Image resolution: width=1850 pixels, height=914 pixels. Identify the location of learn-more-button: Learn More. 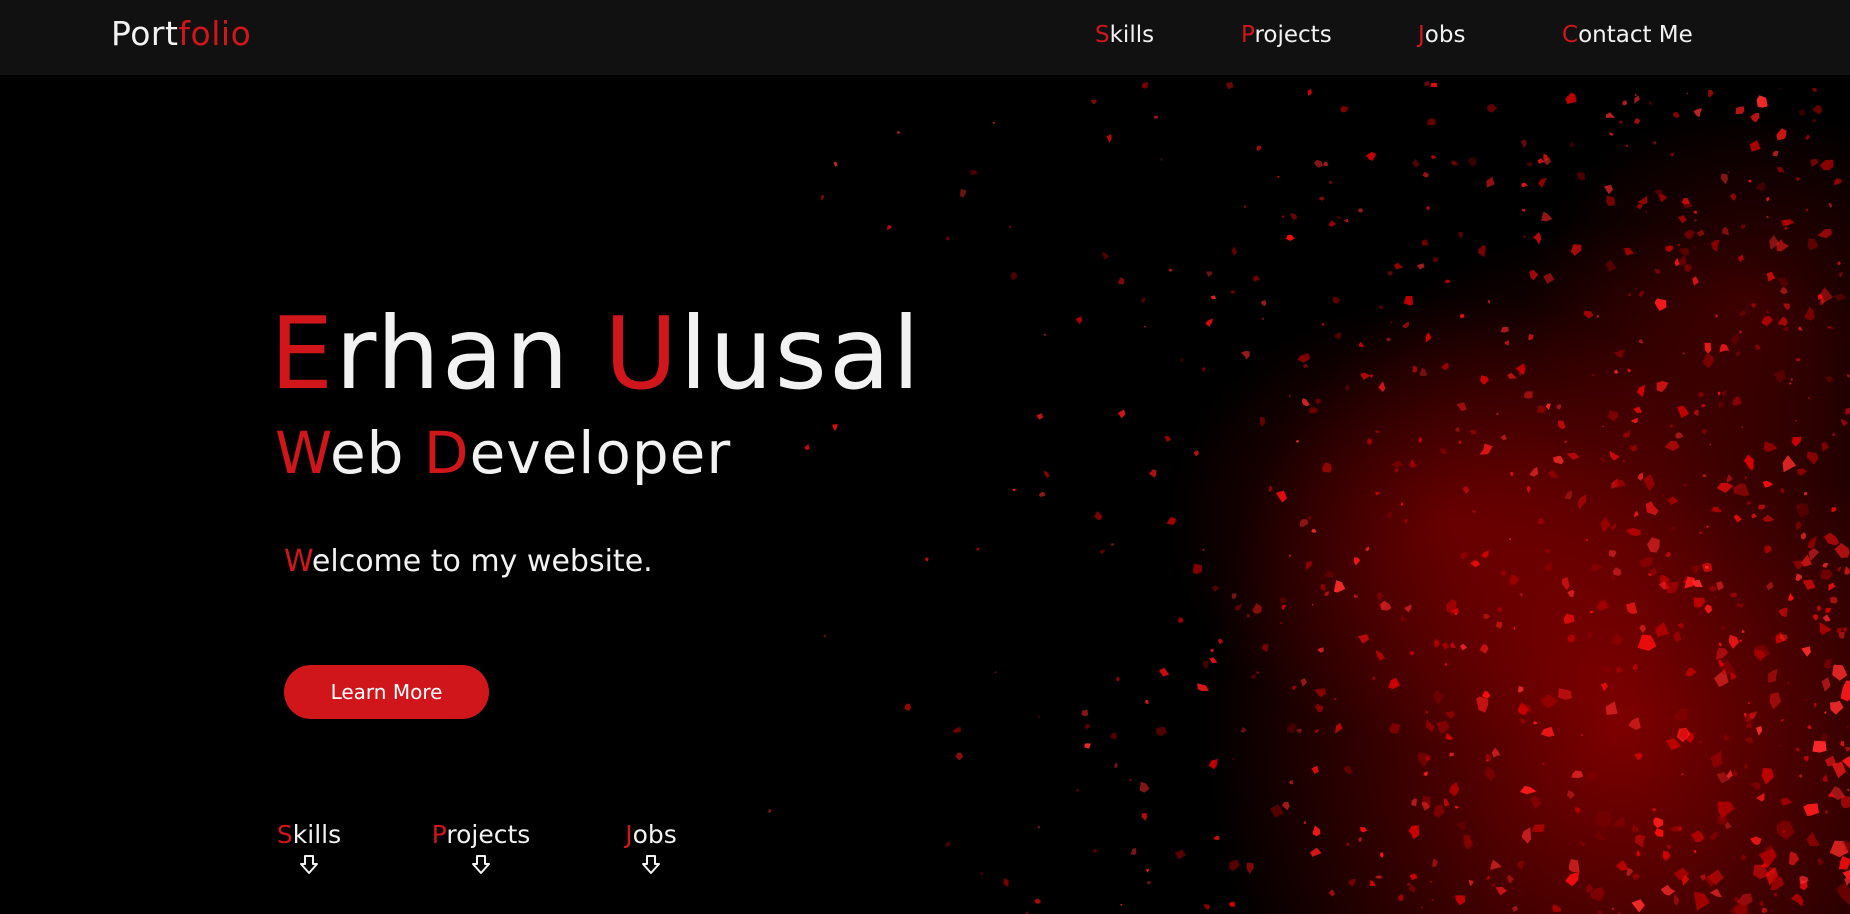
(386, 692).